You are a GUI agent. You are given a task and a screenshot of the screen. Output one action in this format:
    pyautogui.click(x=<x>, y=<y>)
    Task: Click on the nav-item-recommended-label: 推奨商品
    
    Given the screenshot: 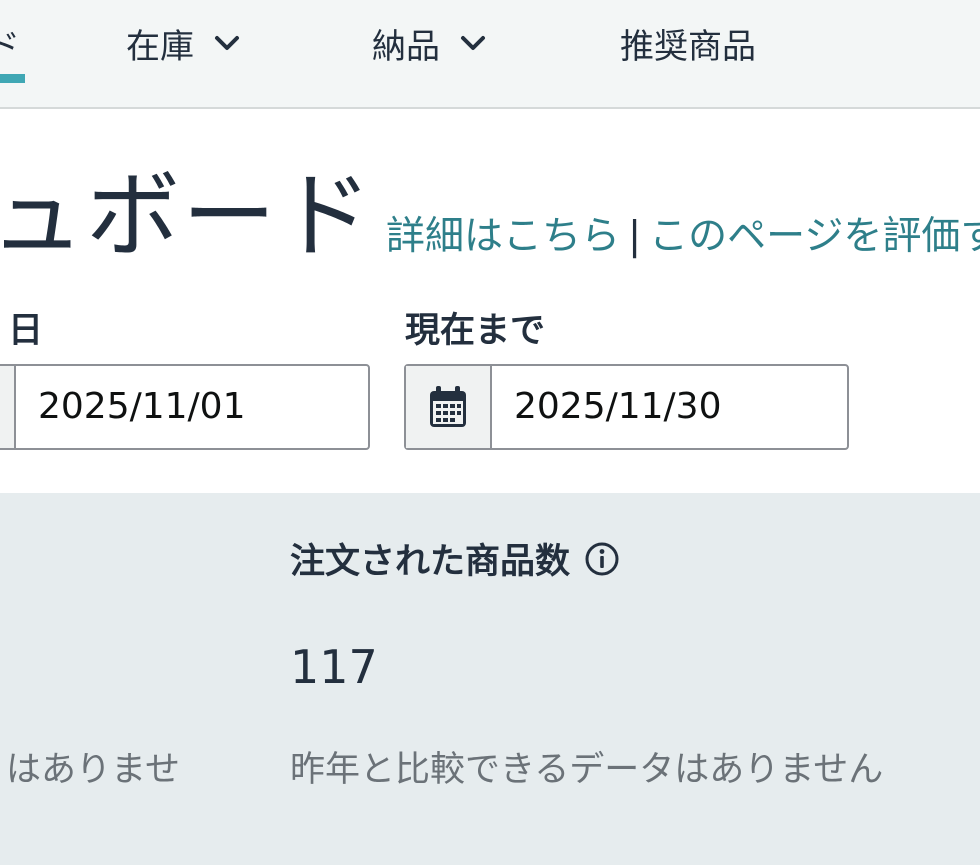 What is the action you would take?
    pyautogui.click(x=688, y=46)
    